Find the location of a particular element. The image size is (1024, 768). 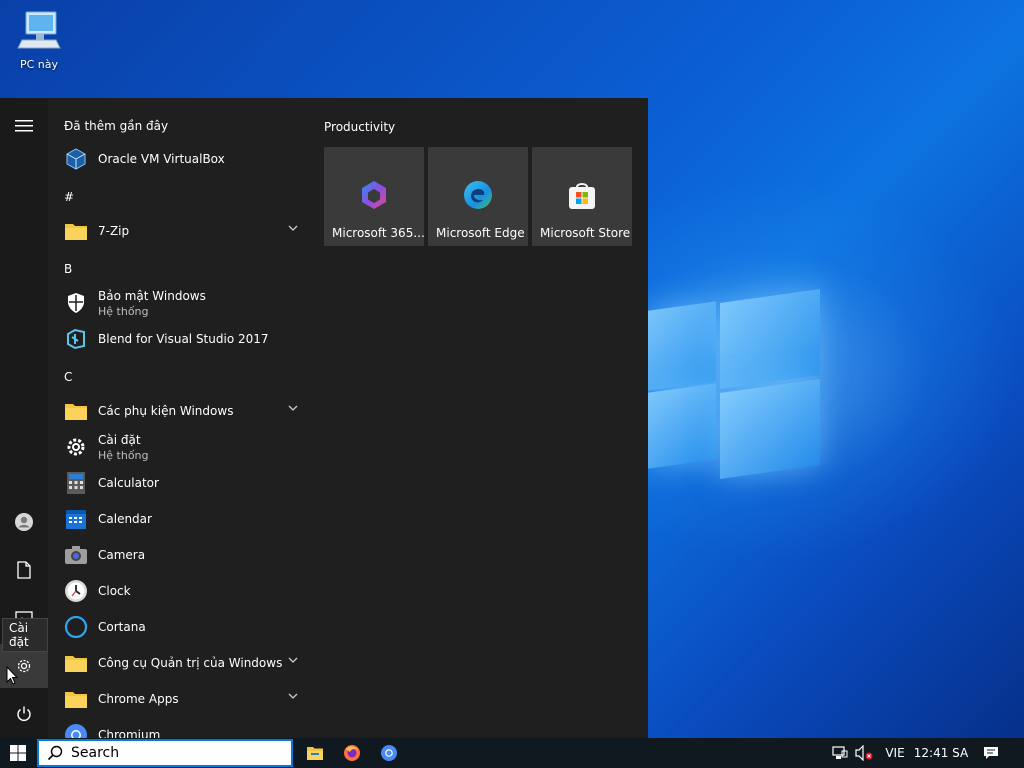

hamburger-button is located at coordinates (24, 126).